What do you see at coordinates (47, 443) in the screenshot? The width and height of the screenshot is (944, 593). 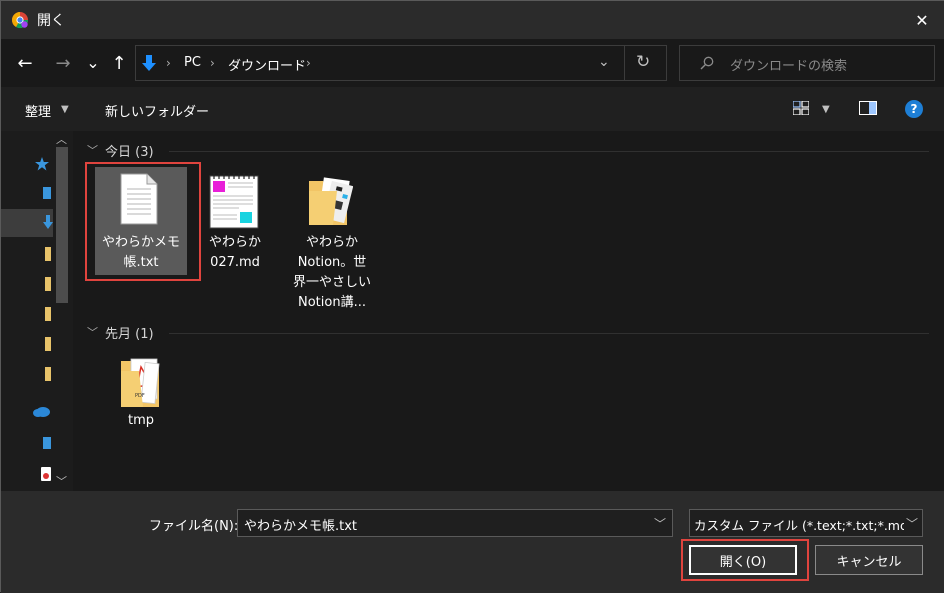 I see `this-pc-icon` at bounding box center [47, 443].